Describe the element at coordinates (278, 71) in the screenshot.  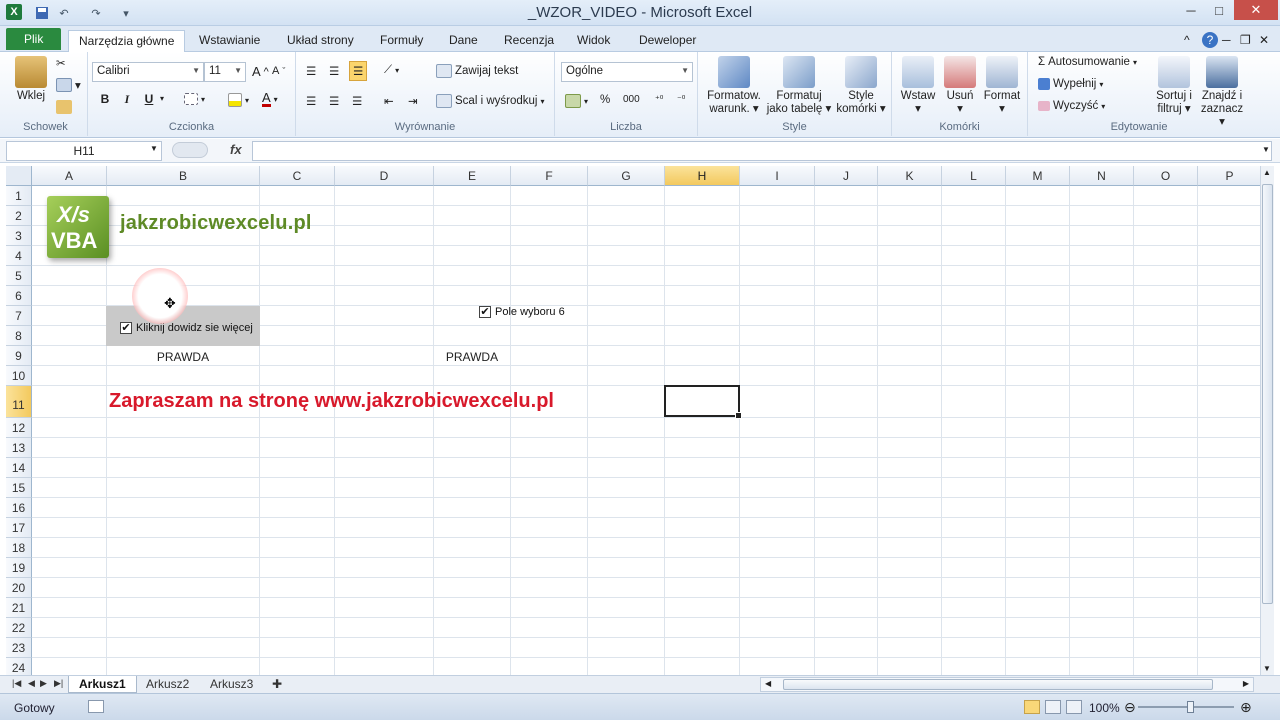
I see `shrink-font-button: Aˇ` at that location.